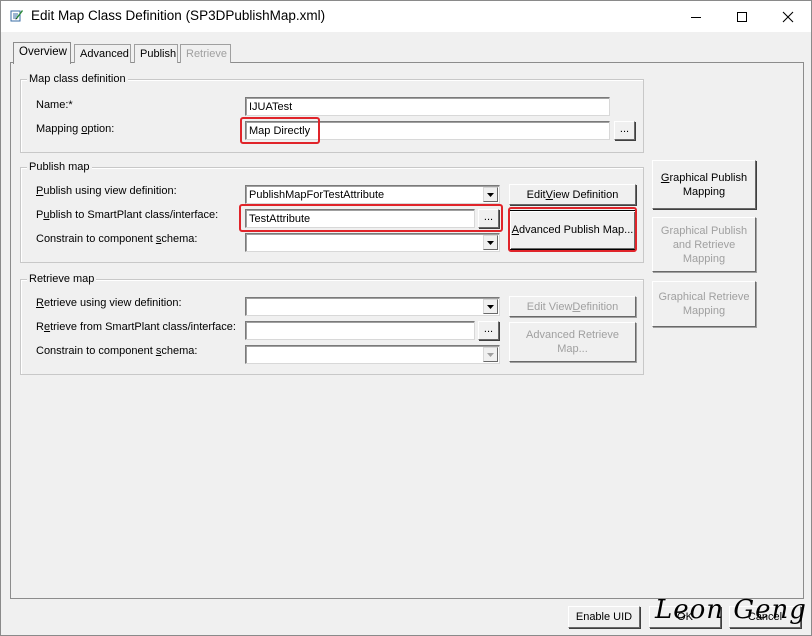  I want to click on publish-view-select: PublishMapForTestAttribute, so click(372, 194).